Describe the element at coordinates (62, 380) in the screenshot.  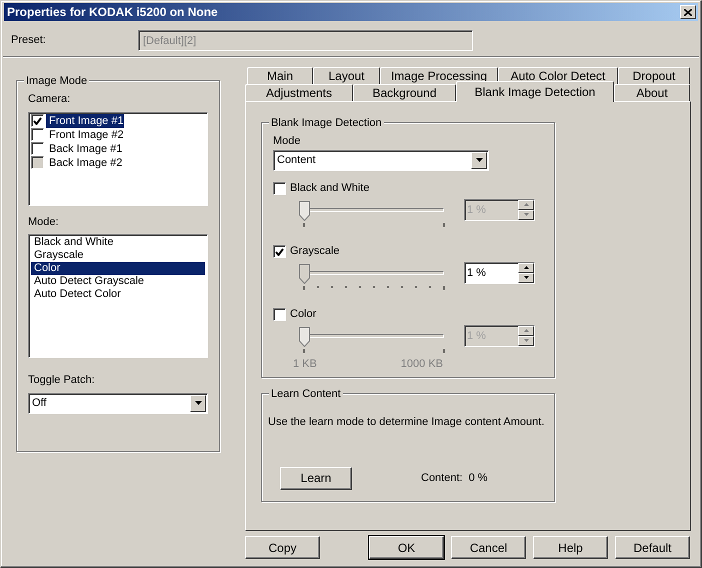
I see `field-label: Toggle Patch:` at that location.